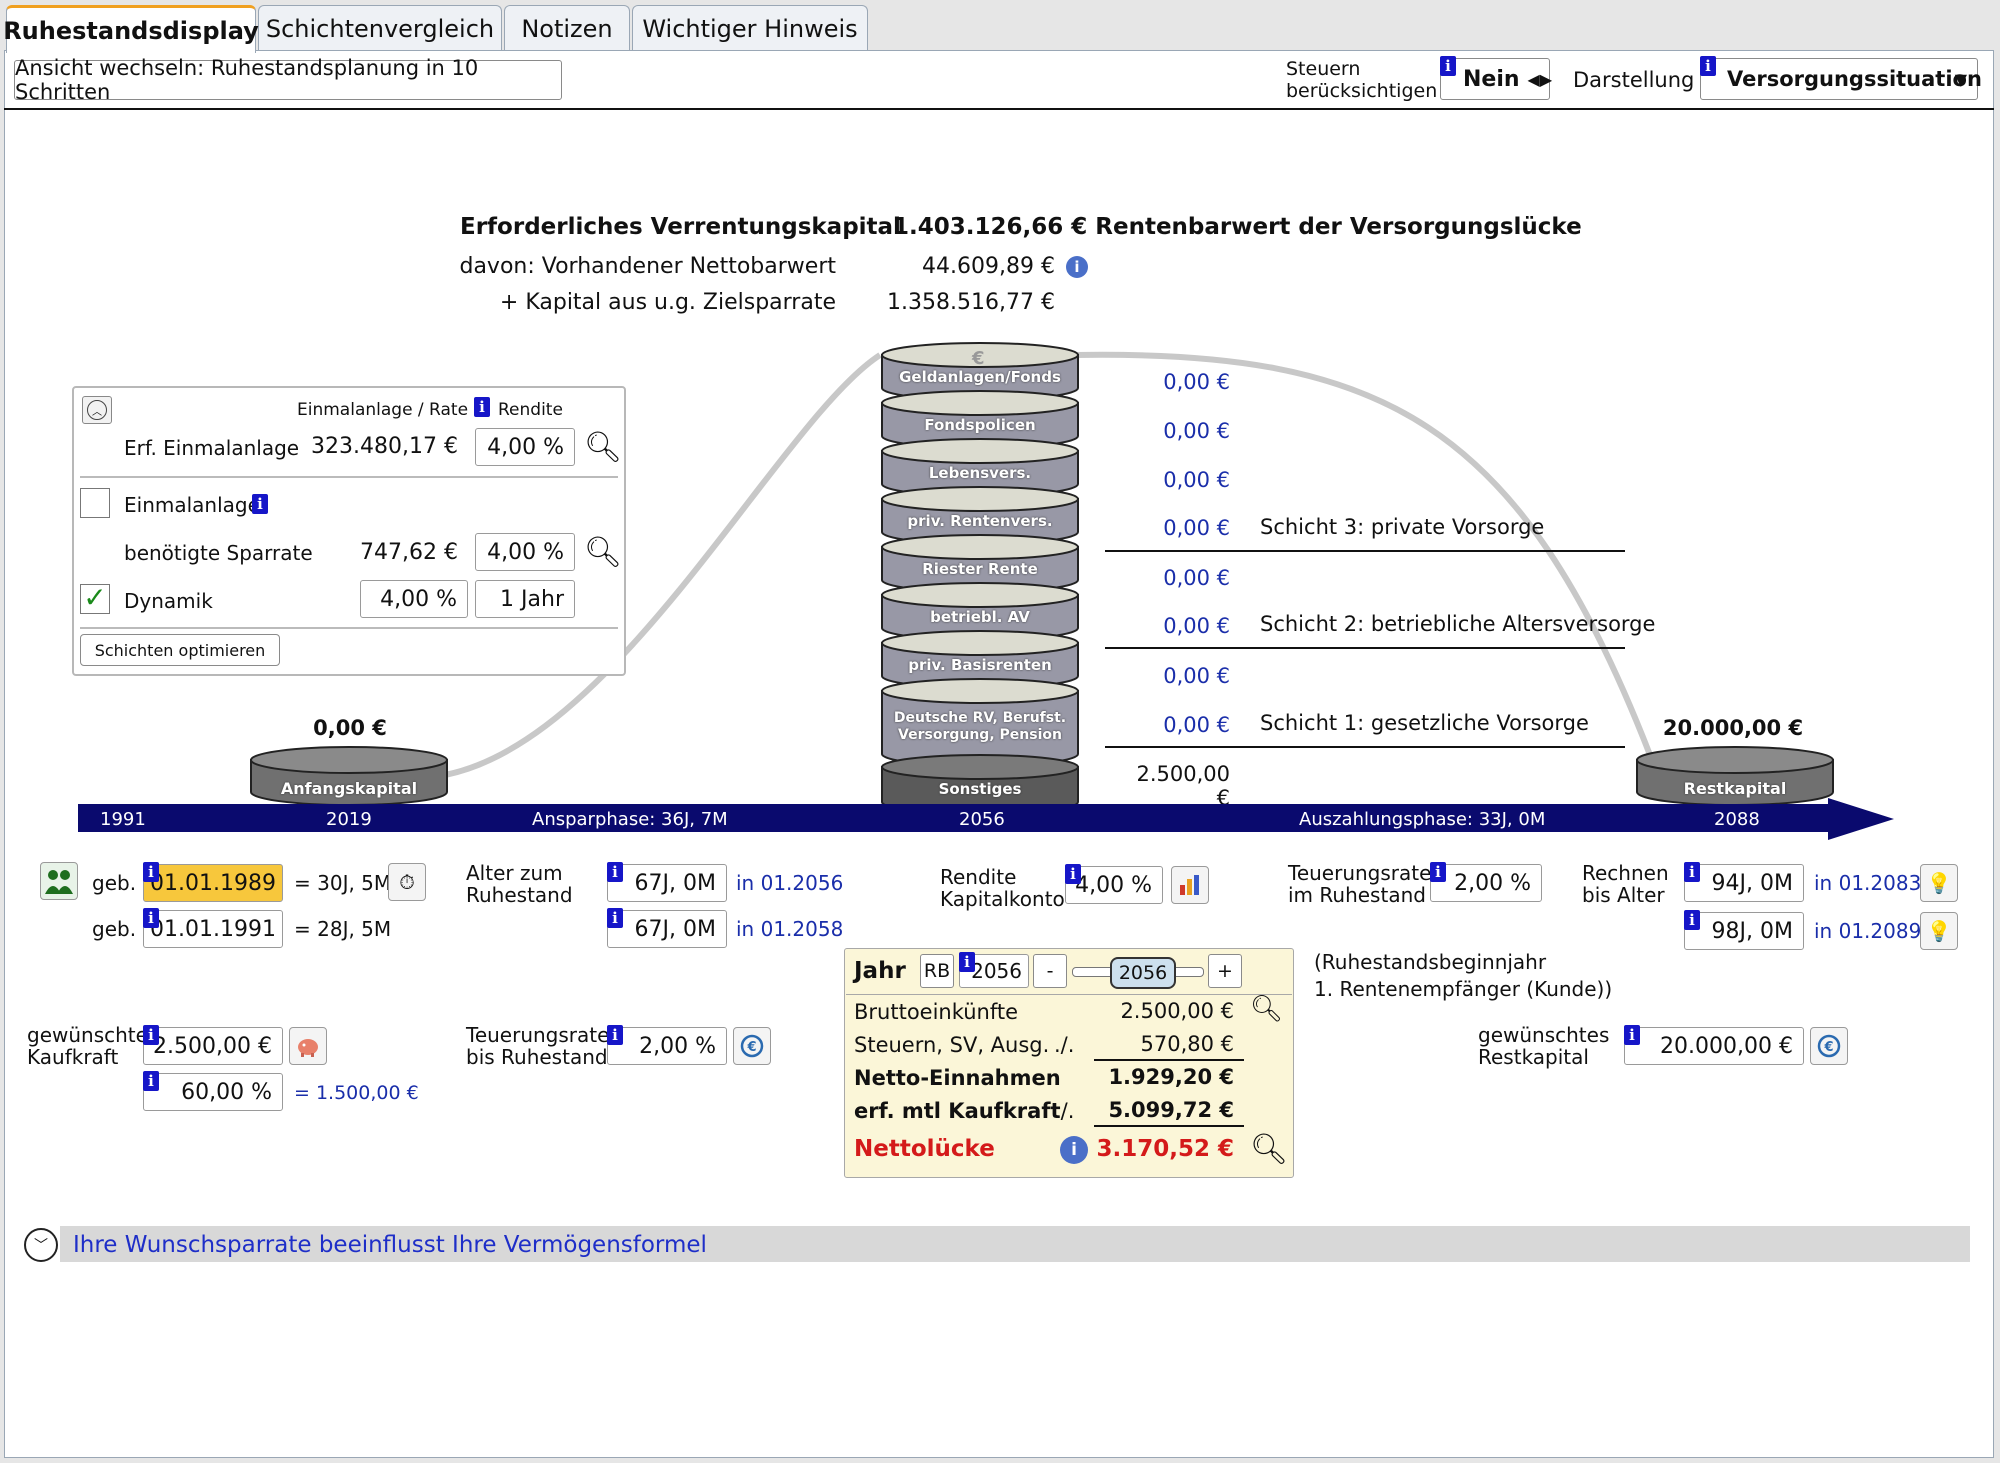  What do you see at coordinates (349, 776) in the screenshot?
I see `start-capital-coin: Anfangskapital` at bounding box center [349, 776].